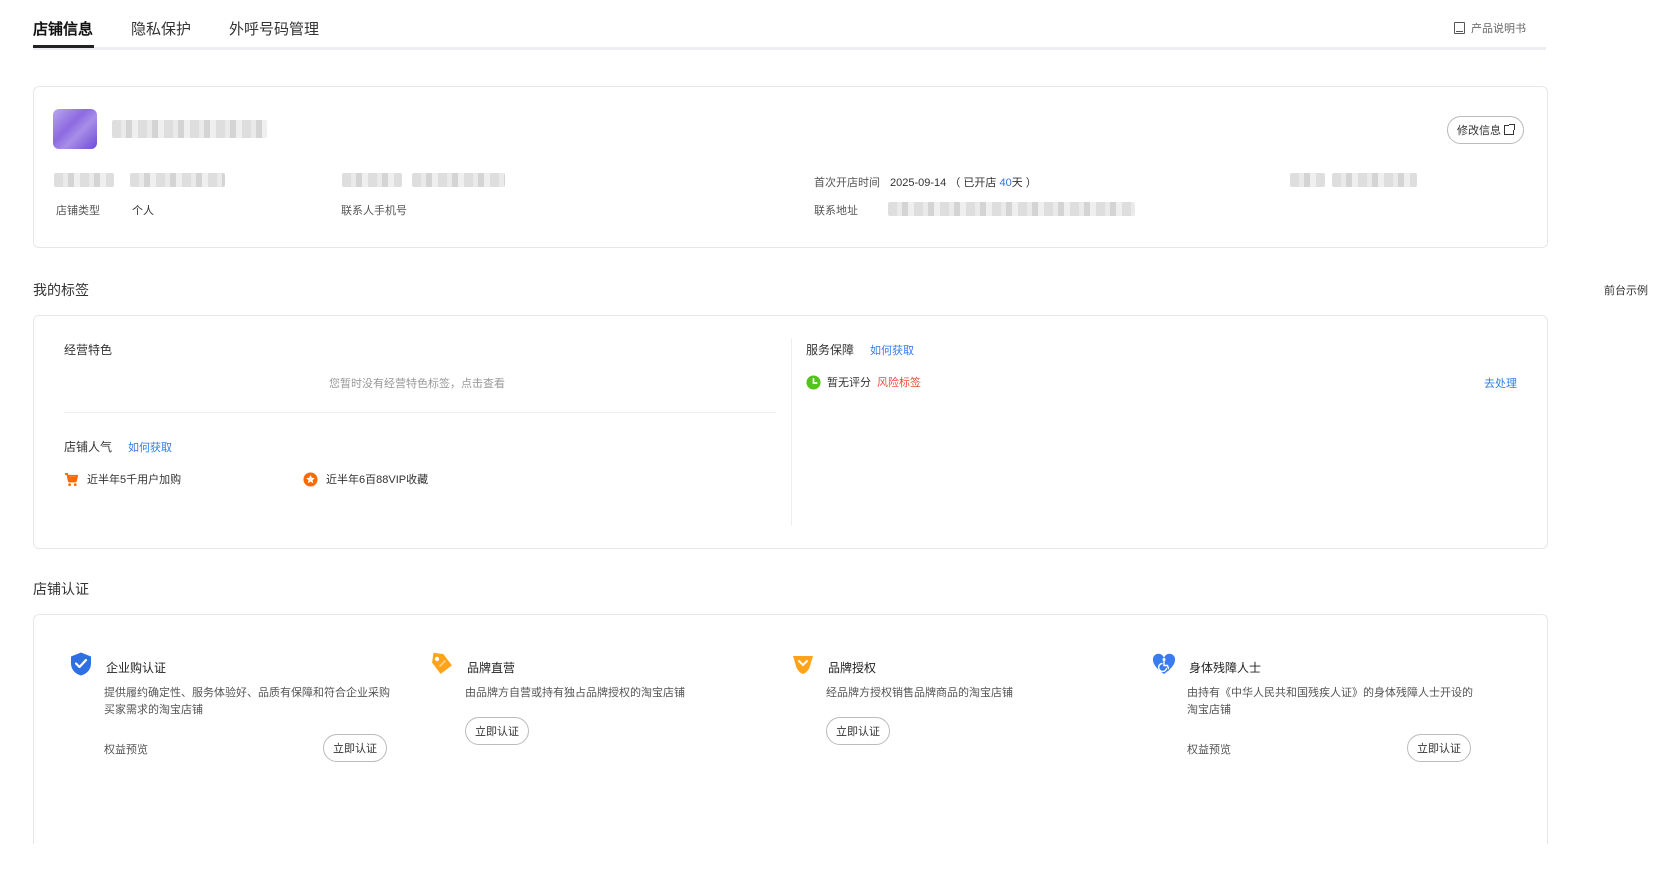 The height and width of the screenshot is (881, 1658). Describe the element at coordinates (1225, 668) in the screenshot. I see `cert-name: 身体残障人士` at that location.